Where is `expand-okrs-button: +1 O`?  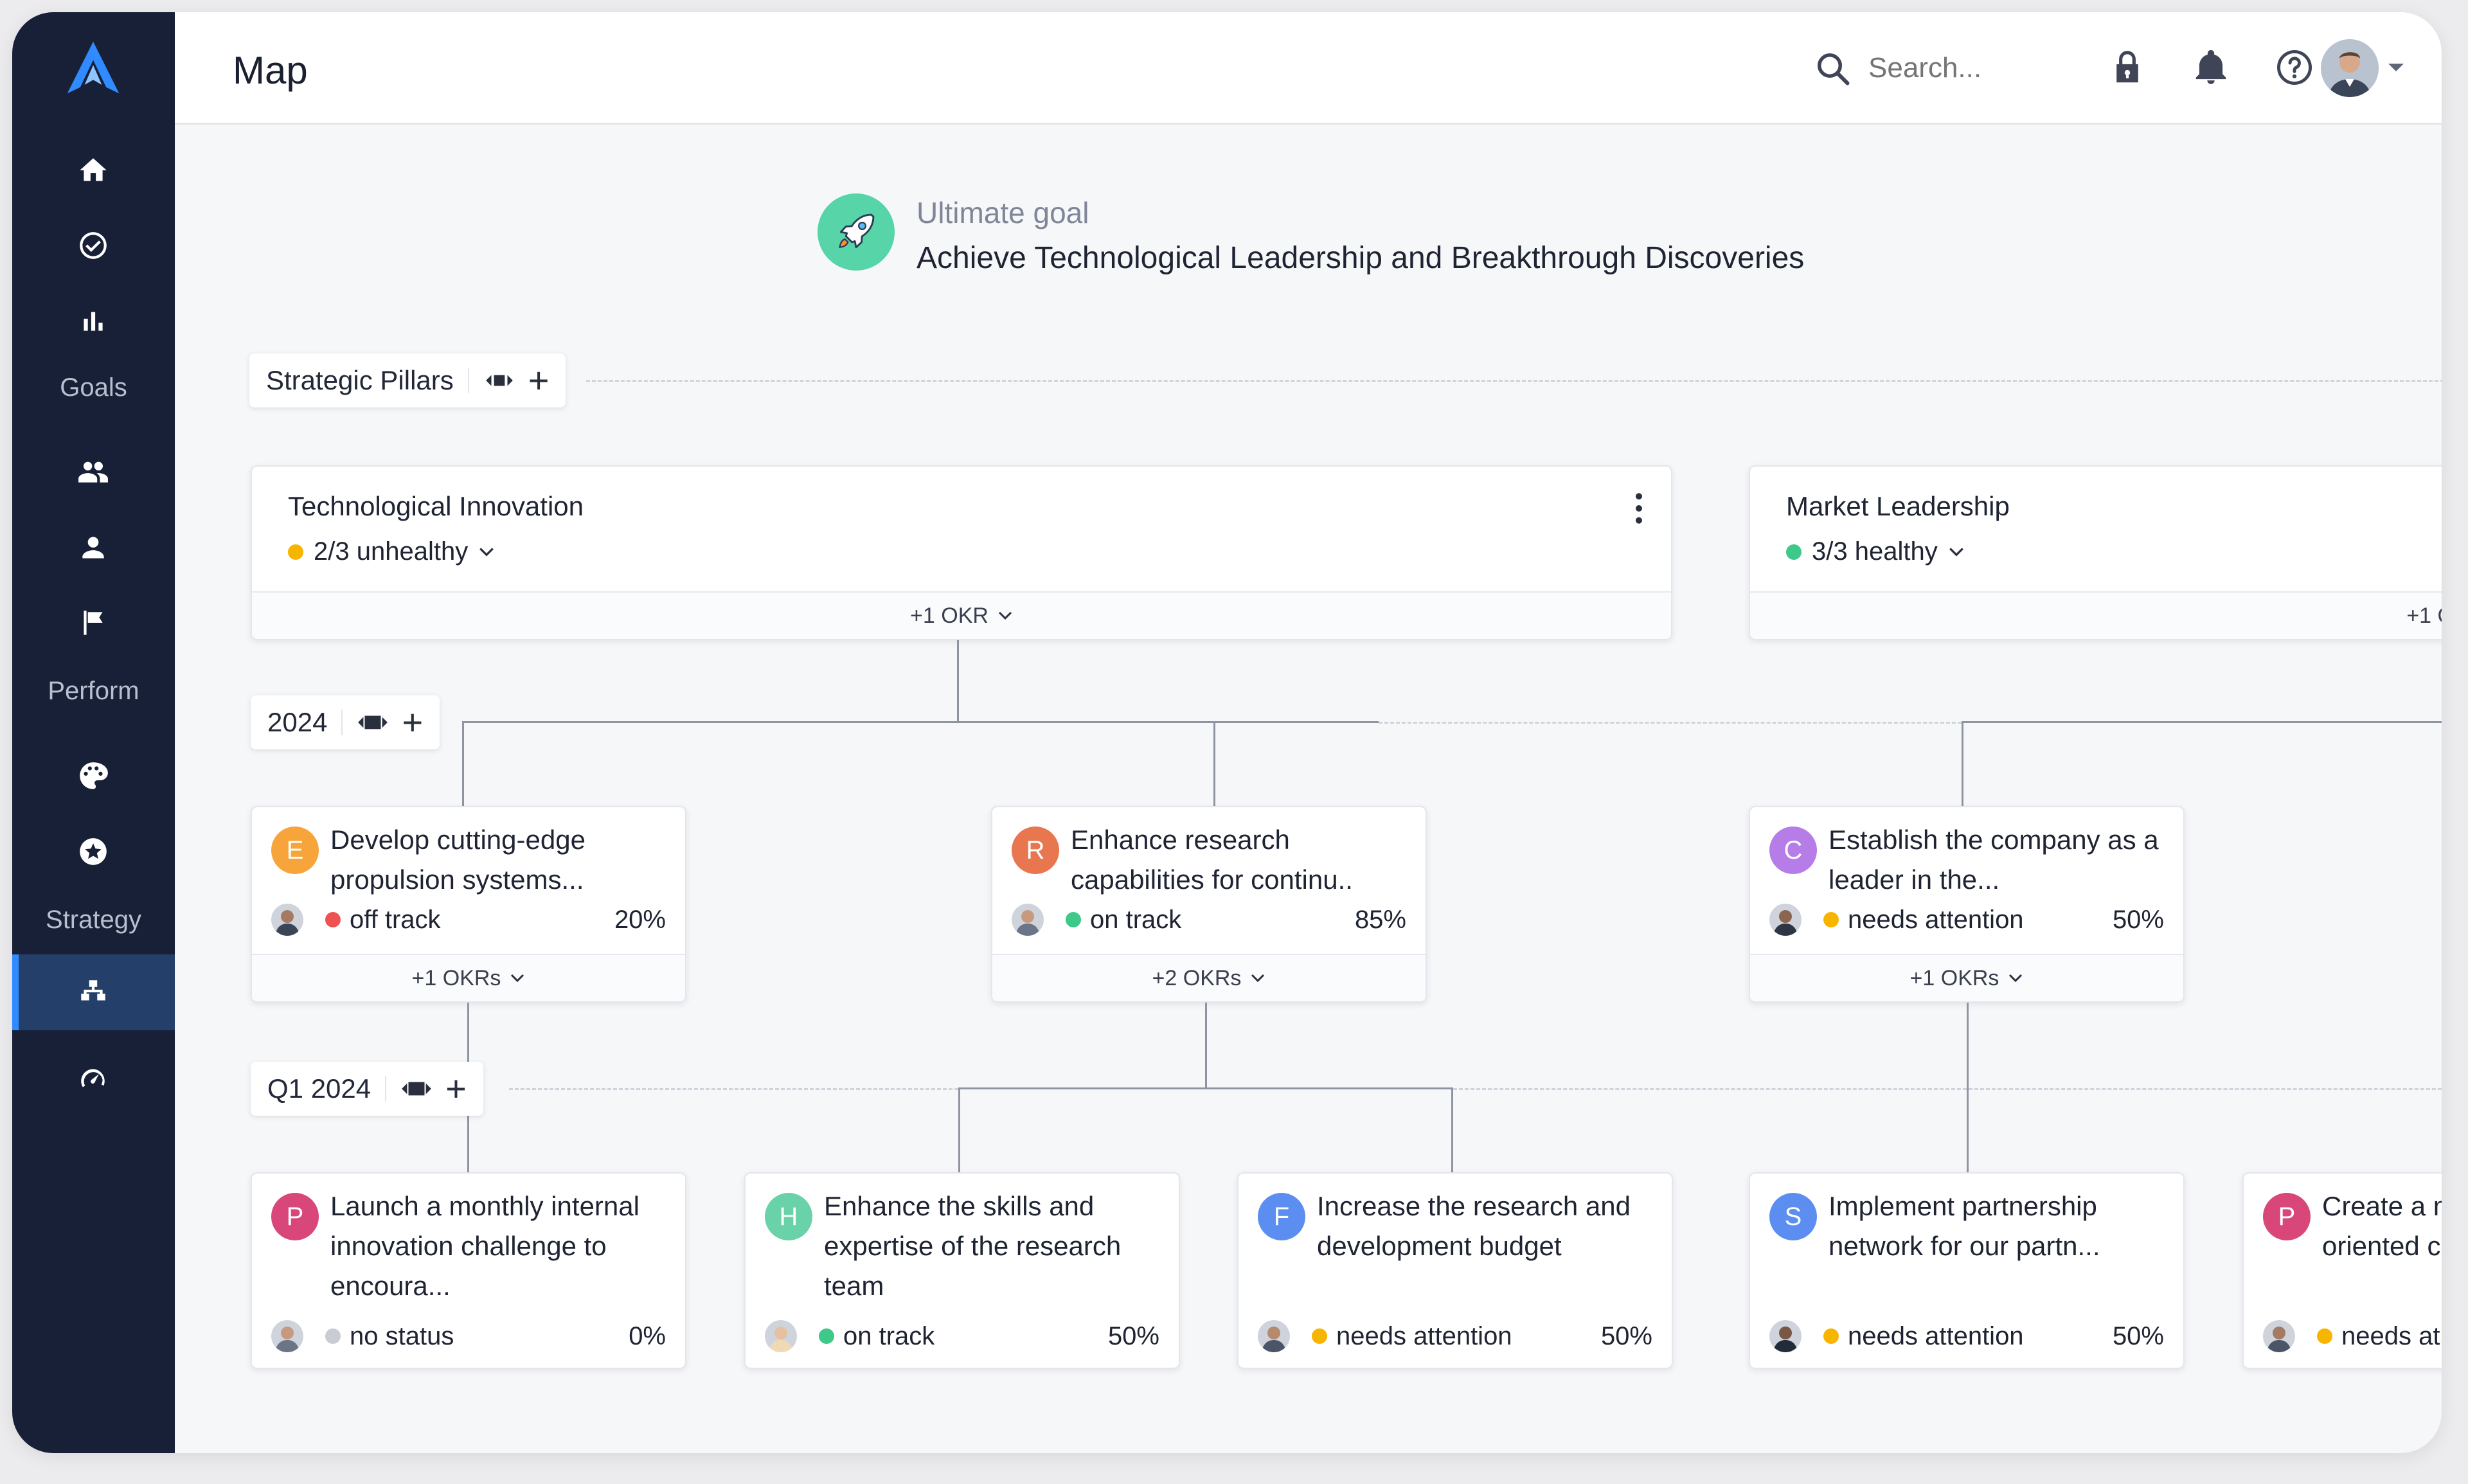 expand-okrs-button: +1 O is located at coordinates (2096, 615).